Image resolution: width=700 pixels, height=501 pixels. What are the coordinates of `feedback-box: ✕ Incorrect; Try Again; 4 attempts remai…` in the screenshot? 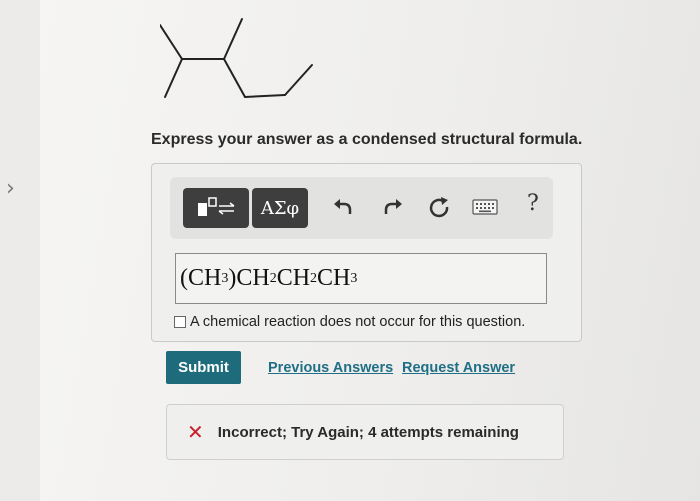 It's located at (365, 432).